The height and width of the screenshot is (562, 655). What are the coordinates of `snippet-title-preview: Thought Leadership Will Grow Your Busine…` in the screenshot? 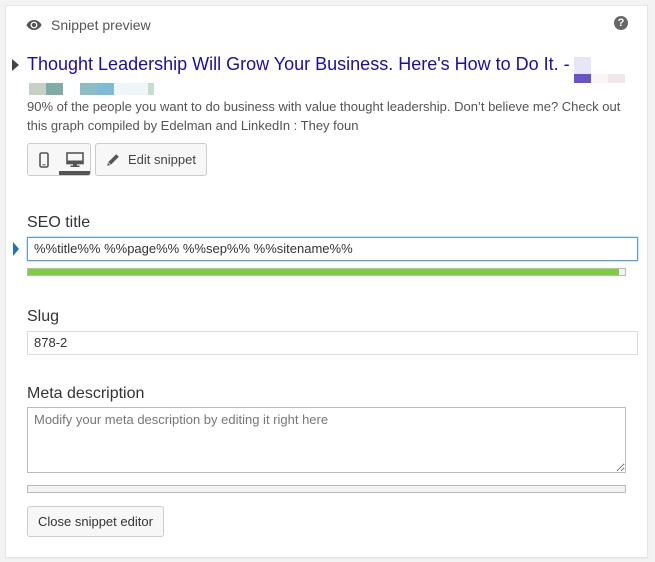 It's located at (298, 64).